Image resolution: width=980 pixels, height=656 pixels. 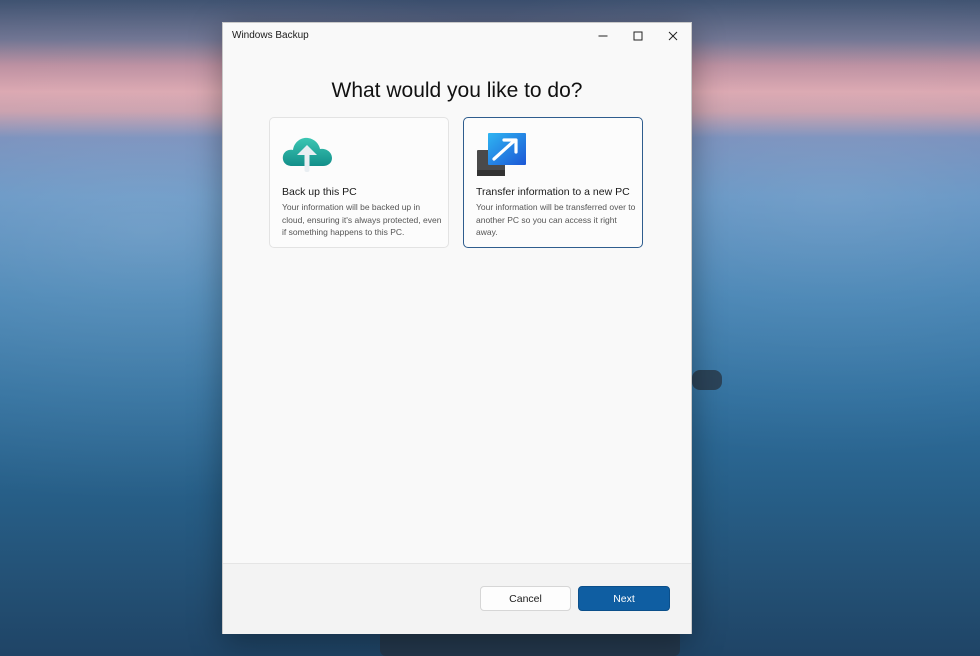 I want to click on minimize-icon, so click(x=603, y=36).